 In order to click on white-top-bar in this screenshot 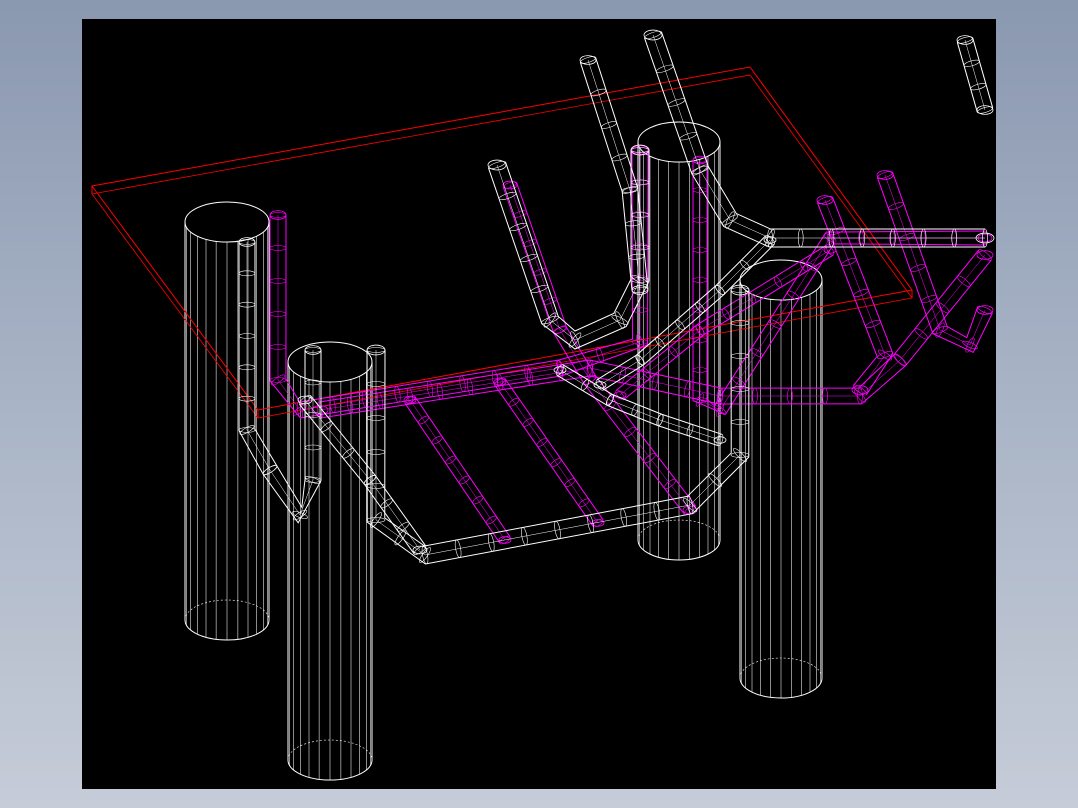, I will do `click(819, 138)`.